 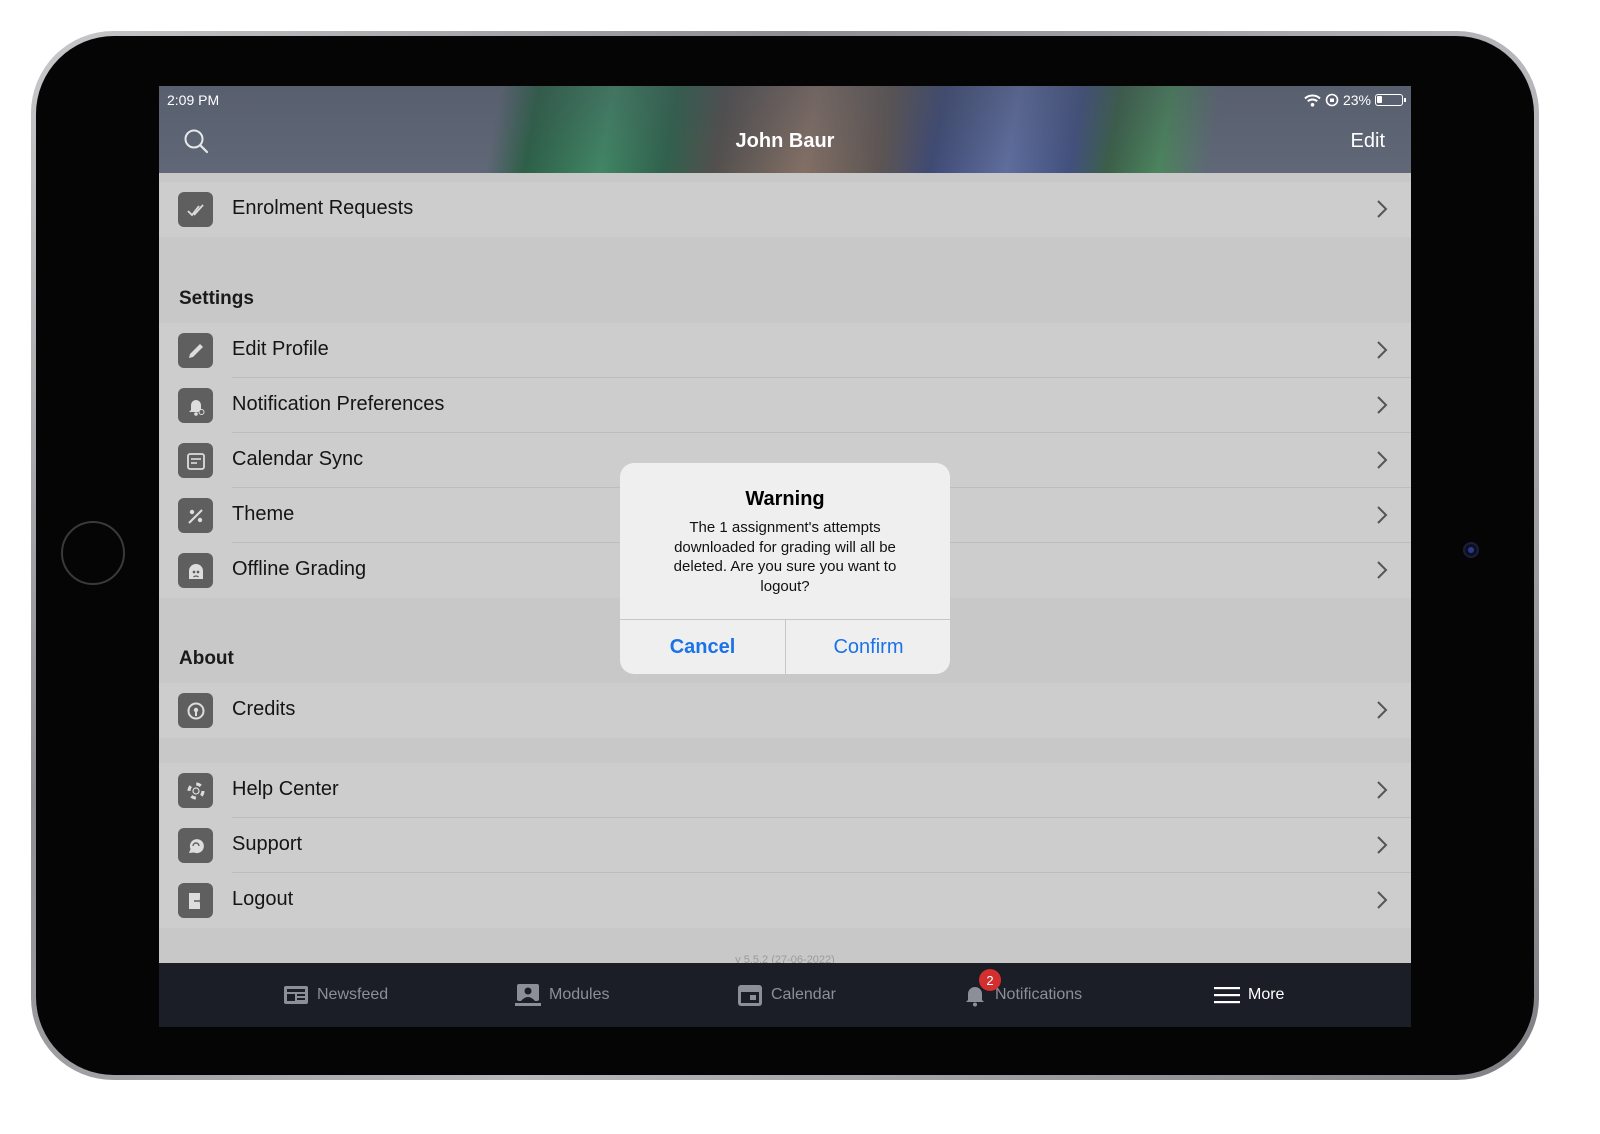 I want to click on row-edit-profile: Edit Profile, so click(x=785, y=350).